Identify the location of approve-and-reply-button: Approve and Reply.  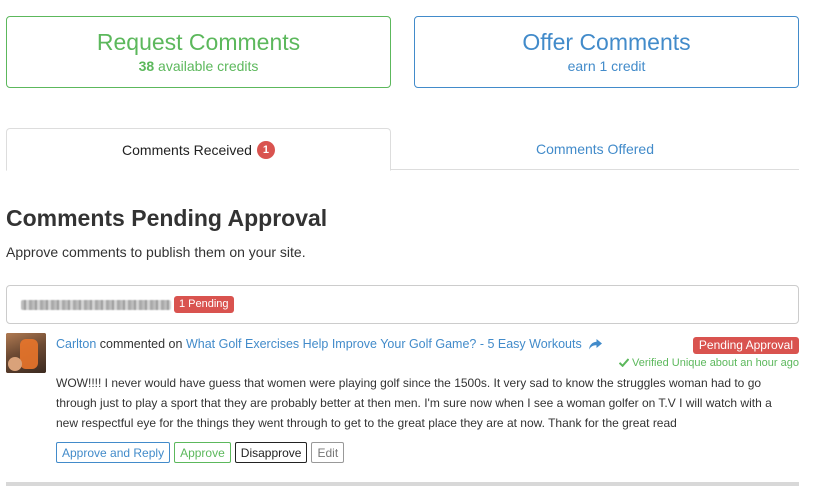
(113, 452).